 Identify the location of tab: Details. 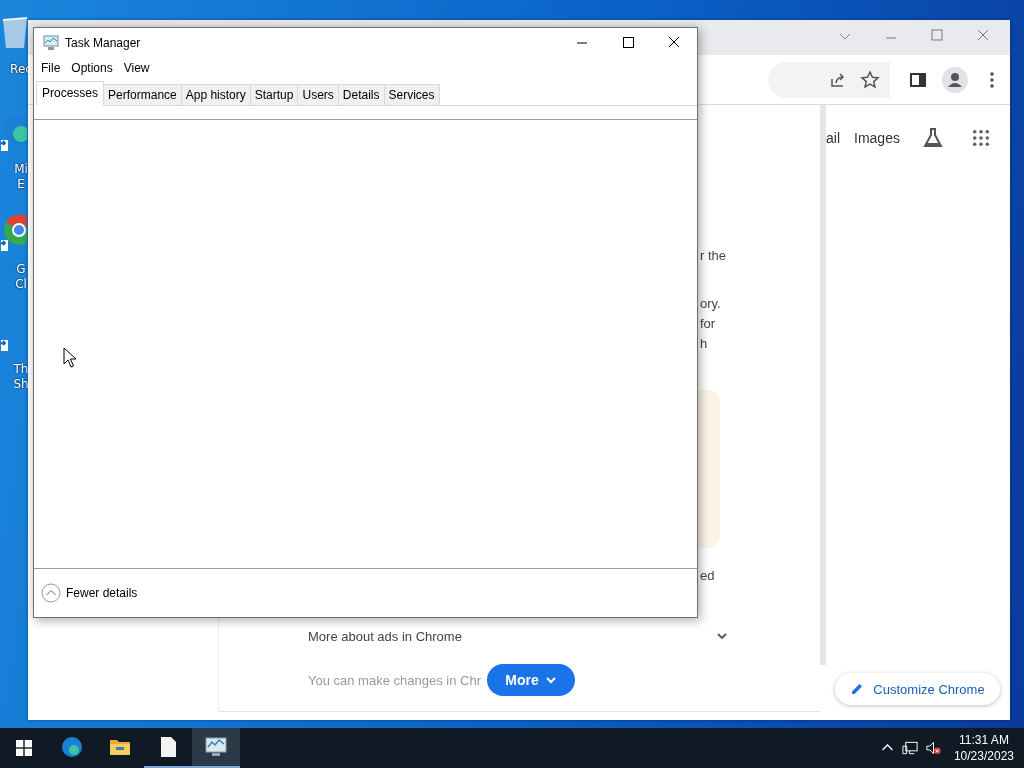
(361, 95).